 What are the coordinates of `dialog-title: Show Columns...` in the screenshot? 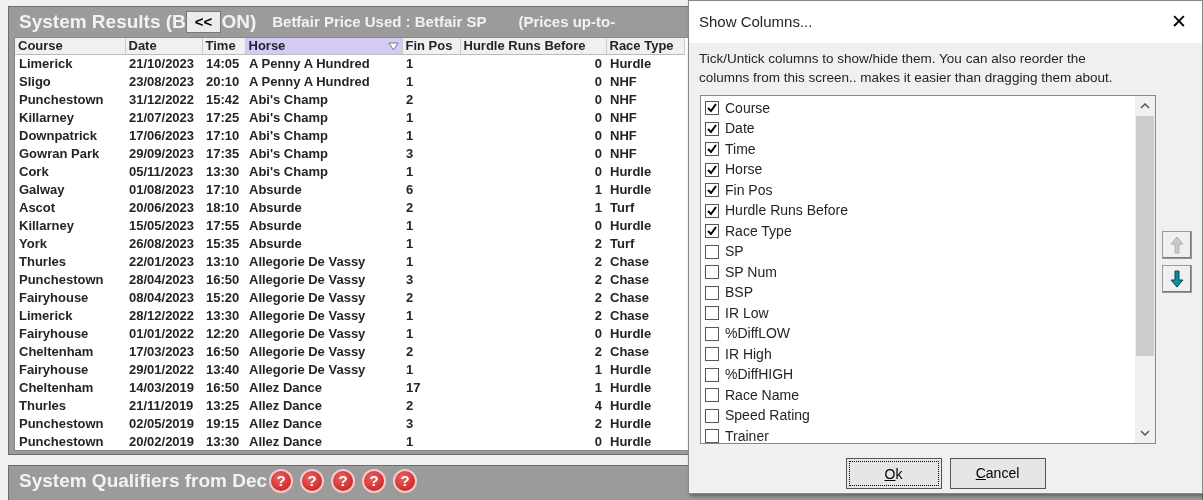 It's located at (756, 21).